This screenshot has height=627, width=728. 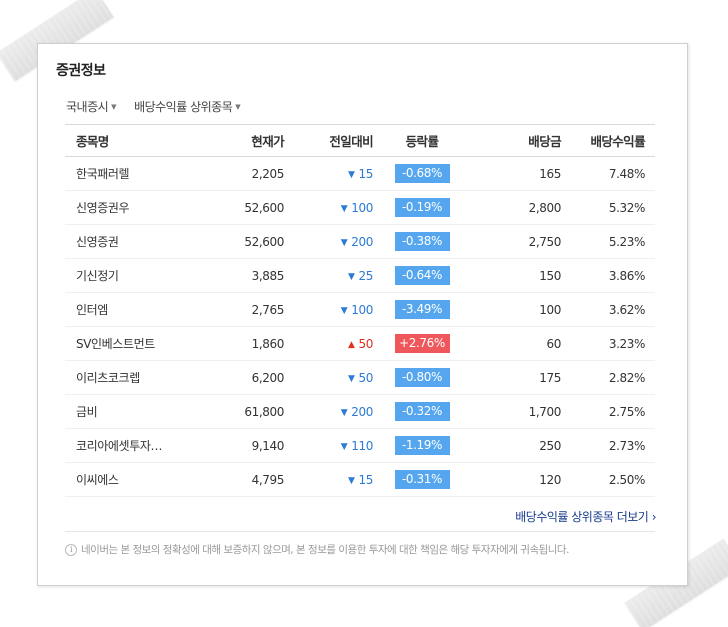 What do you see at coordinates (135, 344) in the screenshot?
I see `stock-name-link: SV인베스트먼트` at bounding box center [135, 344].